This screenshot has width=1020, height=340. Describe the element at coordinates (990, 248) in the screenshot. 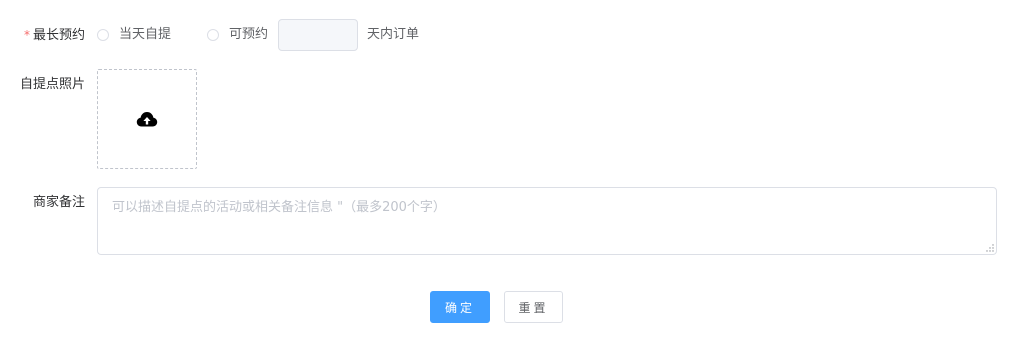

I see `resize-handle-icon` at that location.